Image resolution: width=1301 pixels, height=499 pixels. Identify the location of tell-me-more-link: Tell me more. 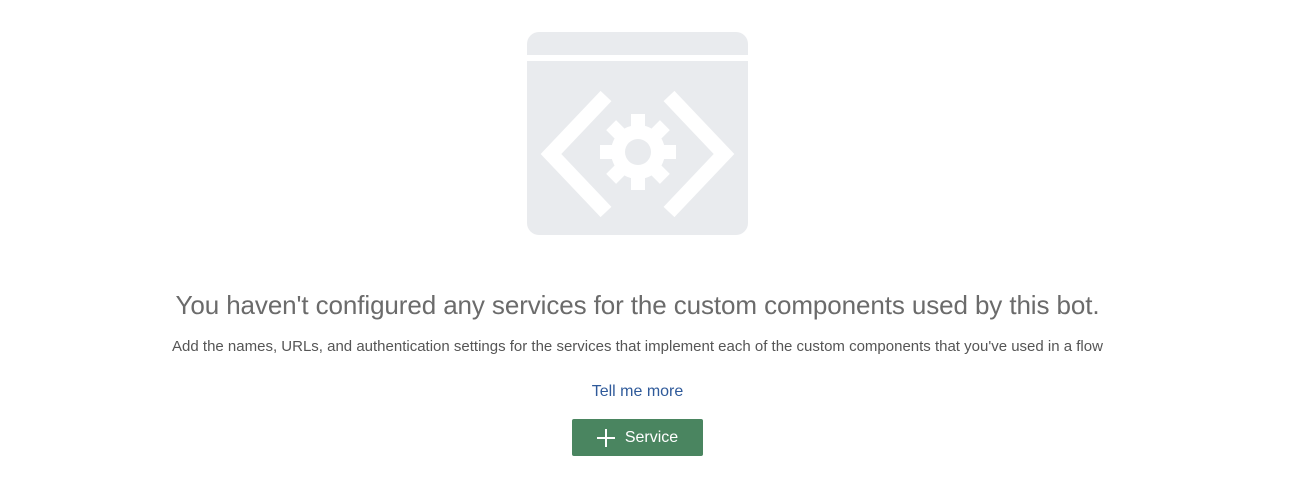
(638, 391).